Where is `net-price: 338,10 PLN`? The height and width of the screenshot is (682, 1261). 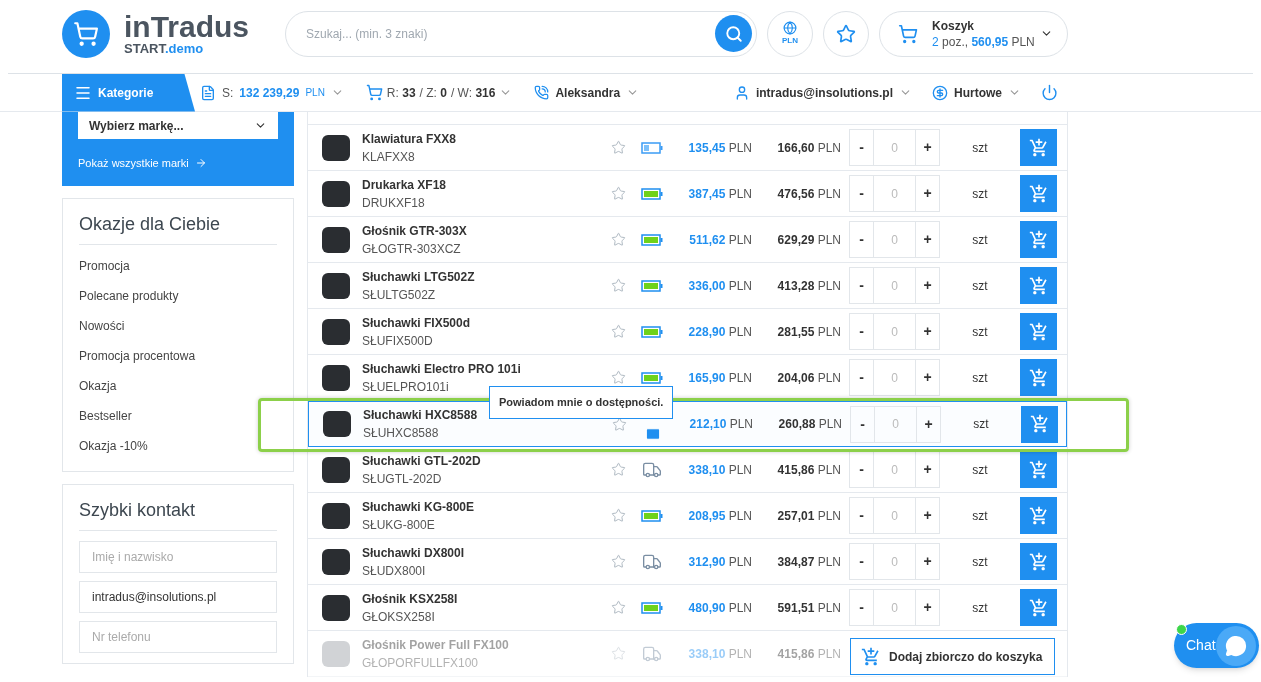
net-price: 338,10 PLN is located at coordinates (719, 654).